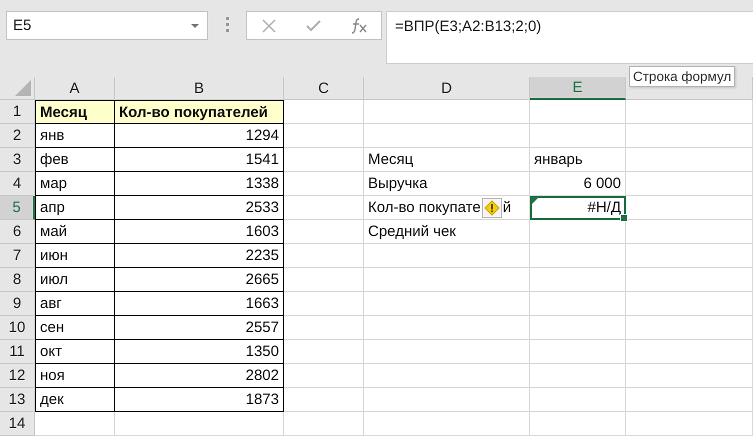 The image size is (753, 436). What do you see at coordinates (195, 26) in the screenshot?
I see `dropdown-caret-icon` at bounding box center [195, 26].